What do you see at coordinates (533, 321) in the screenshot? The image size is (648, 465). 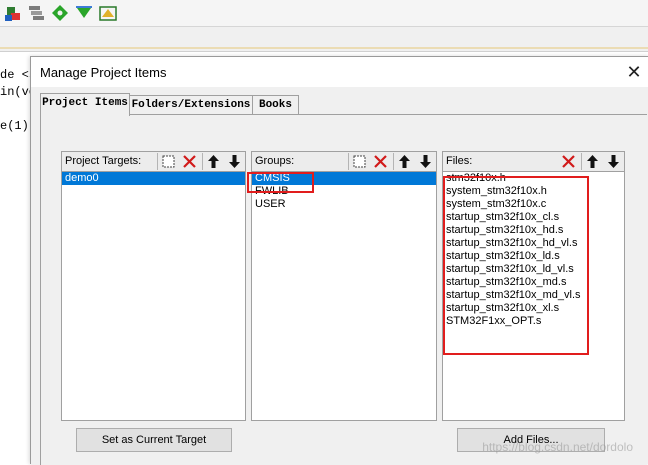 I see `list-item: STM32F1xx_OPT.s` at bounding box center [533, 321].